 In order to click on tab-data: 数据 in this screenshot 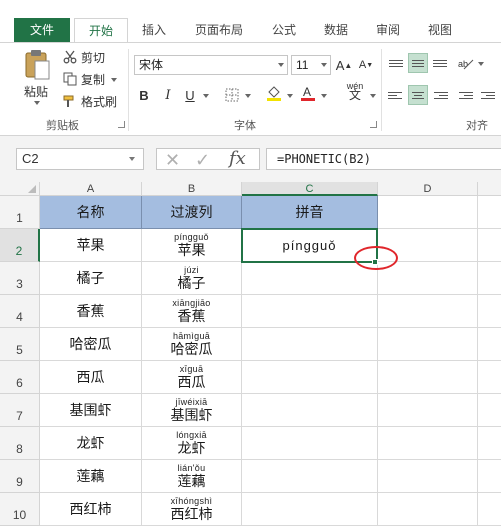, I will do `click(336, 30)`.